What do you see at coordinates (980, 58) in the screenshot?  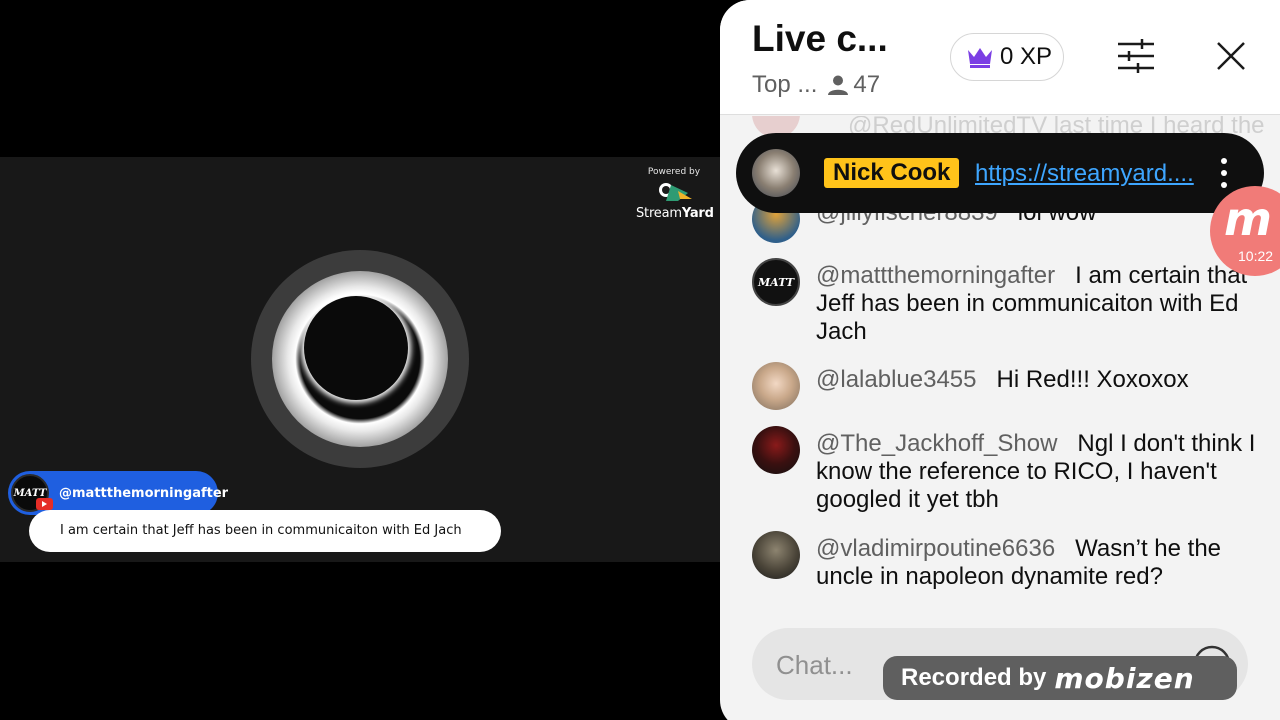 I see `crown-icon` at bounding box center [980, 58].